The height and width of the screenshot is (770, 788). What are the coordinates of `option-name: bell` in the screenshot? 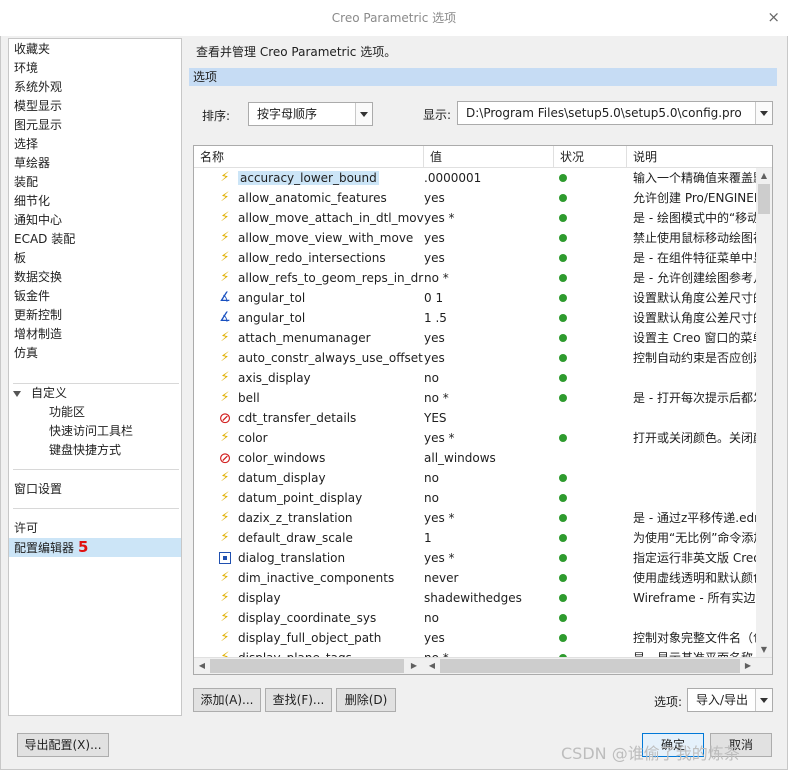 It's located at (331, 398).